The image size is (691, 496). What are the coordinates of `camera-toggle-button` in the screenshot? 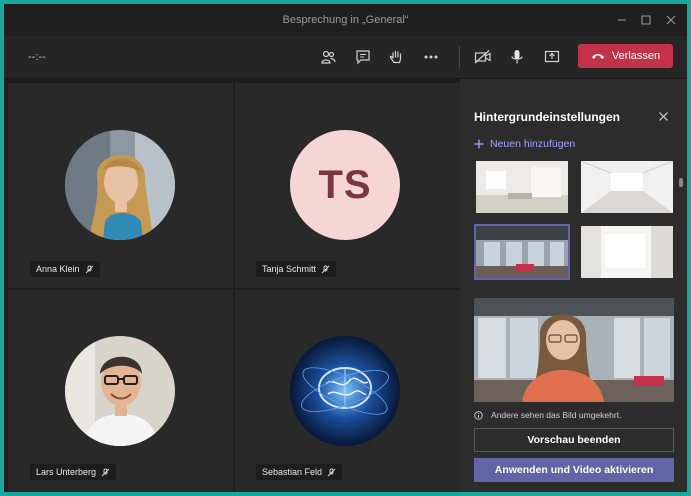 It's located at (483, 57).